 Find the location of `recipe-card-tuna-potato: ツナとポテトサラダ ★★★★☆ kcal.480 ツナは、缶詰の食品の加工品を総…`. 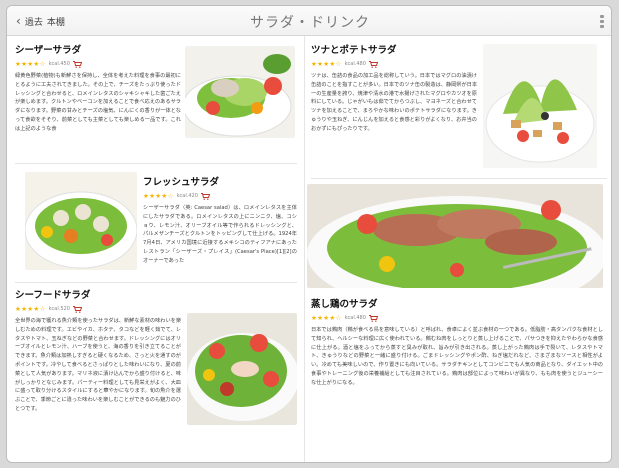

recipe-card-tuna-potato: ツナとポテトサラダ ★★★★☆ kcal.480 ツナは、缶詰の食品の加工品を総… is located at coordinates (459, 108).